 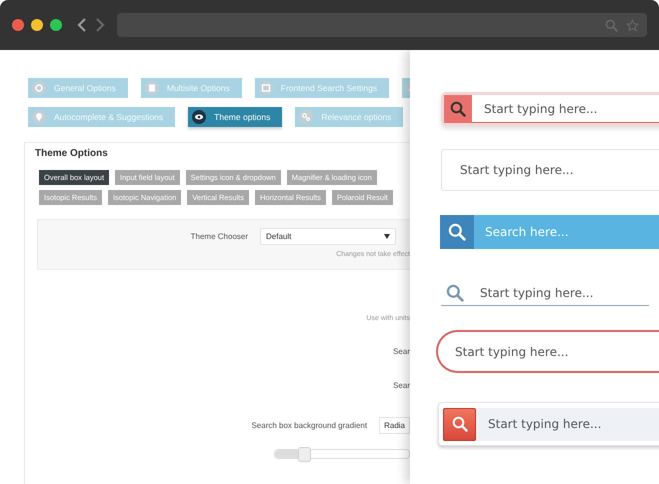 I want to click on slider-handle, so click(x=305, y=454).